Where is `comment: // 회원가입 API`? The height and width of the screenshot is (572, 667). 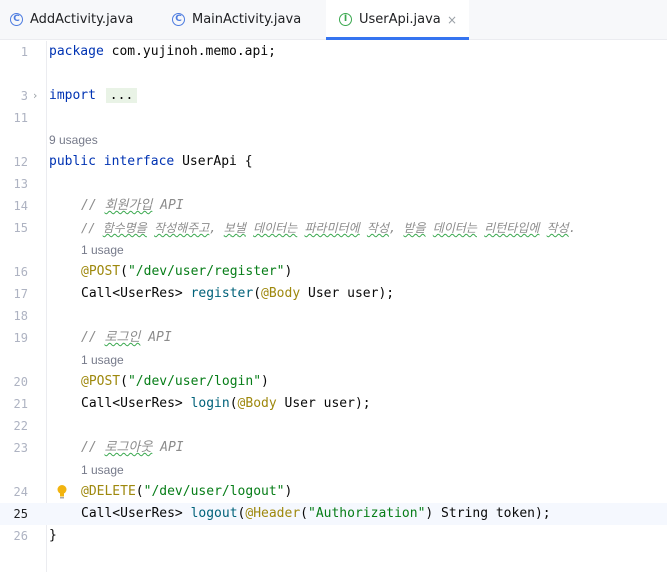
comment: // 회원가입 API is located at coordinates (132, 205).